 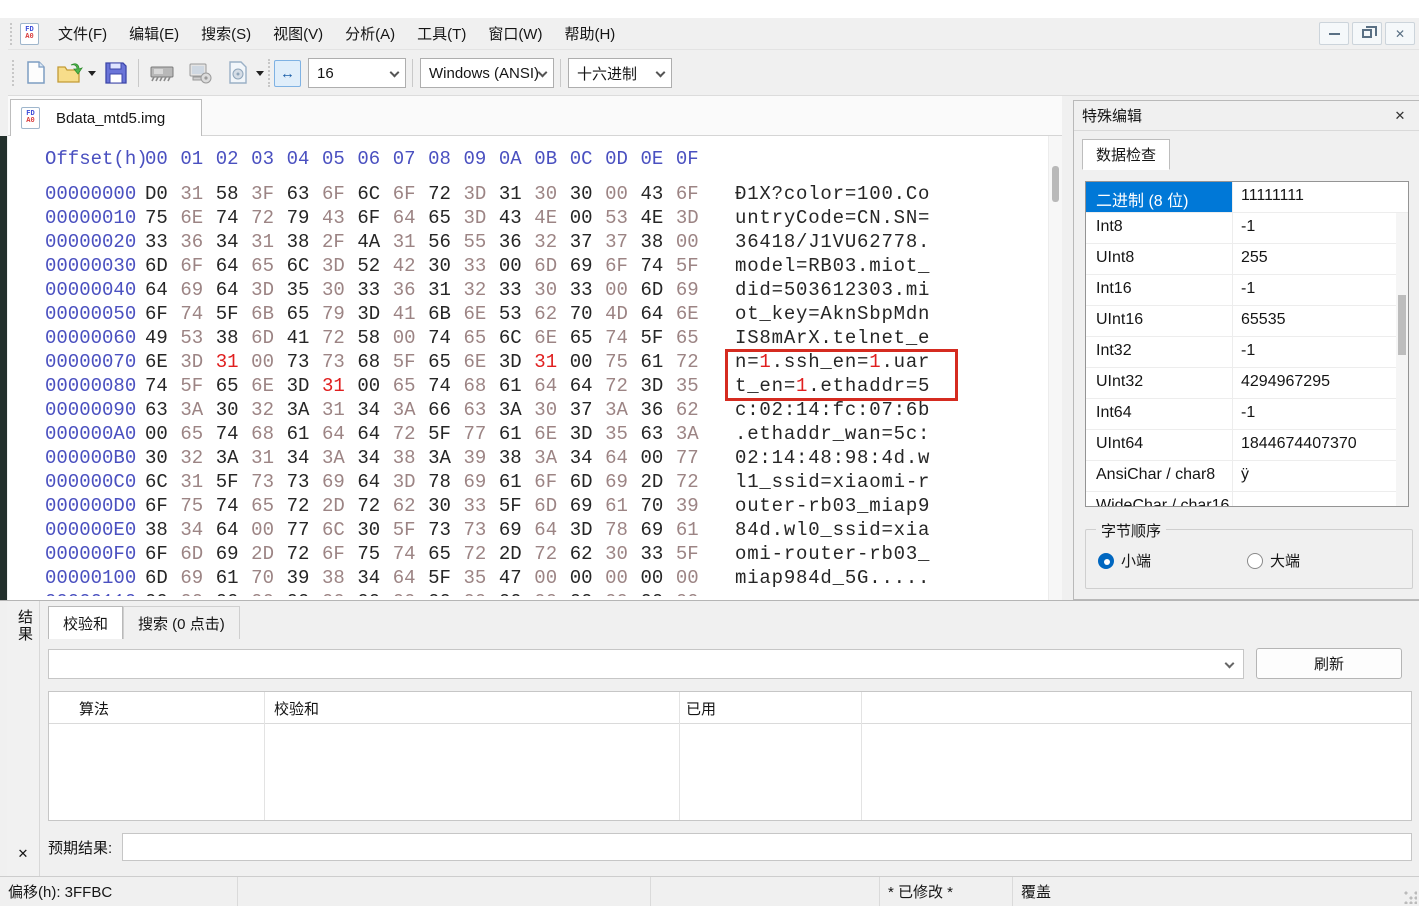 I want to click on results-tab: 搜索 (0 点击), so click(x=181, y=622).